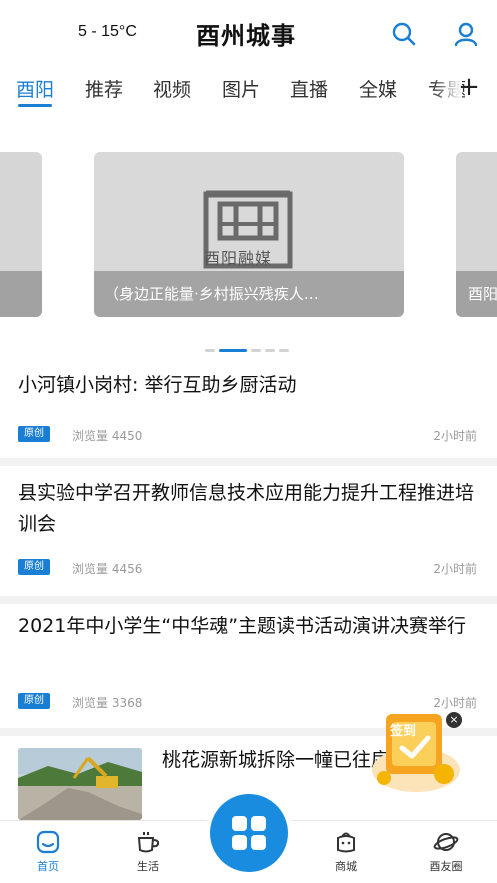 The image size is (497, 883). Describe the element at coordinates (241, 88) in the screenshot. I see `tab-pictures: 图片` at that location.